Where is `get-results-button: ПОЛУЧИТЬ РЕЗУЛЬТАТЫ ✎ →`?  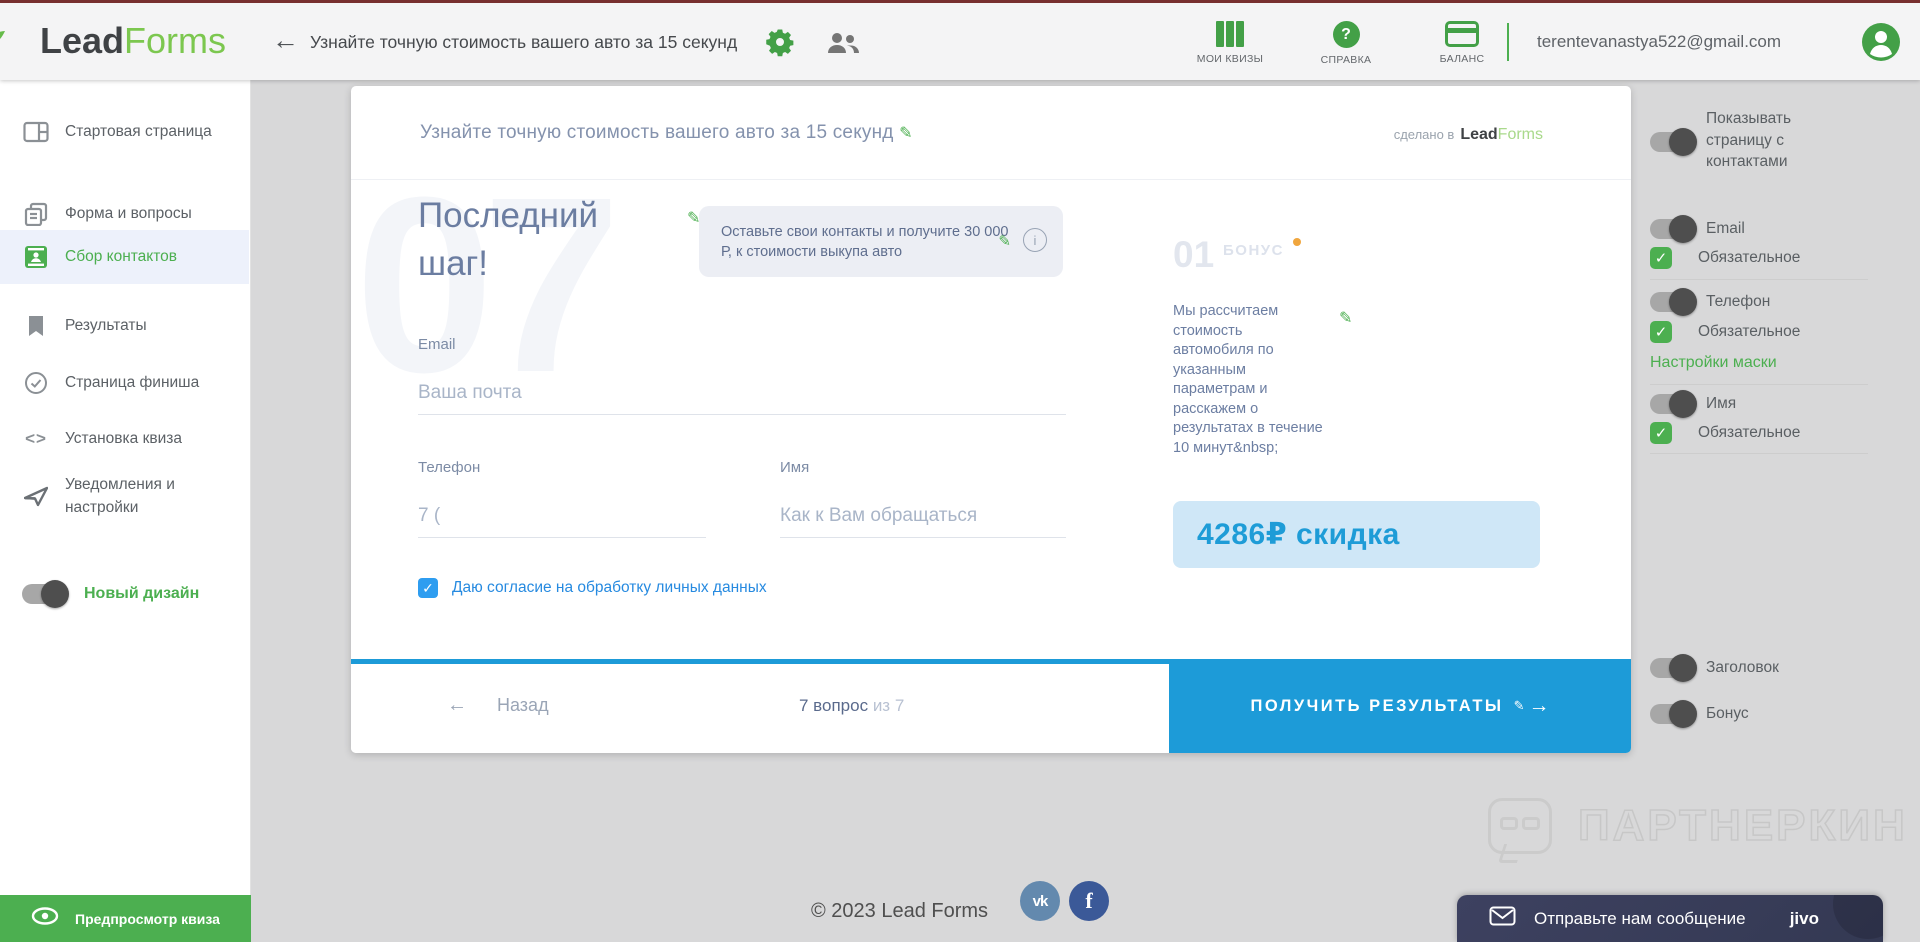 get-results-button: ПОЛУЧИТЬ РЕЗУЛЬТАТЫ ✎ → is located at coordinates (1400, 706).